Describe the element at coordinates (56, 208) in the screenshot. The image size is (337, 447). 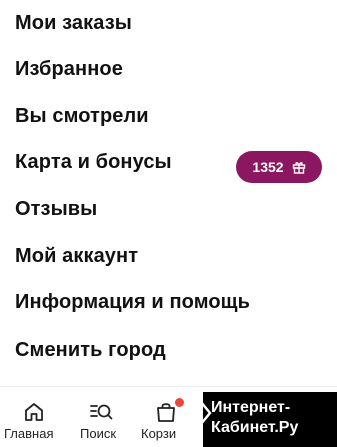
I see `menu-item-label: Отзывы` at that location.